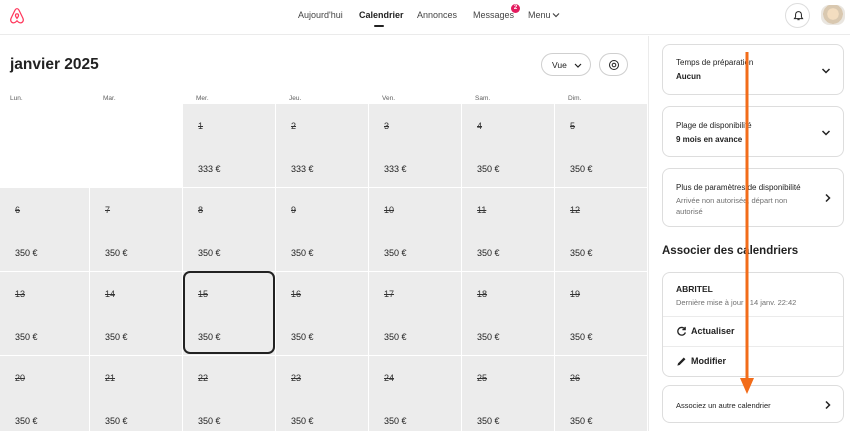 Image resolution: width=850 pixels, height=431 pixels. Describe the element at coordinates (415, 393) in the screenshot. I see `calendar-day-cell: 24 350 €` at that location.